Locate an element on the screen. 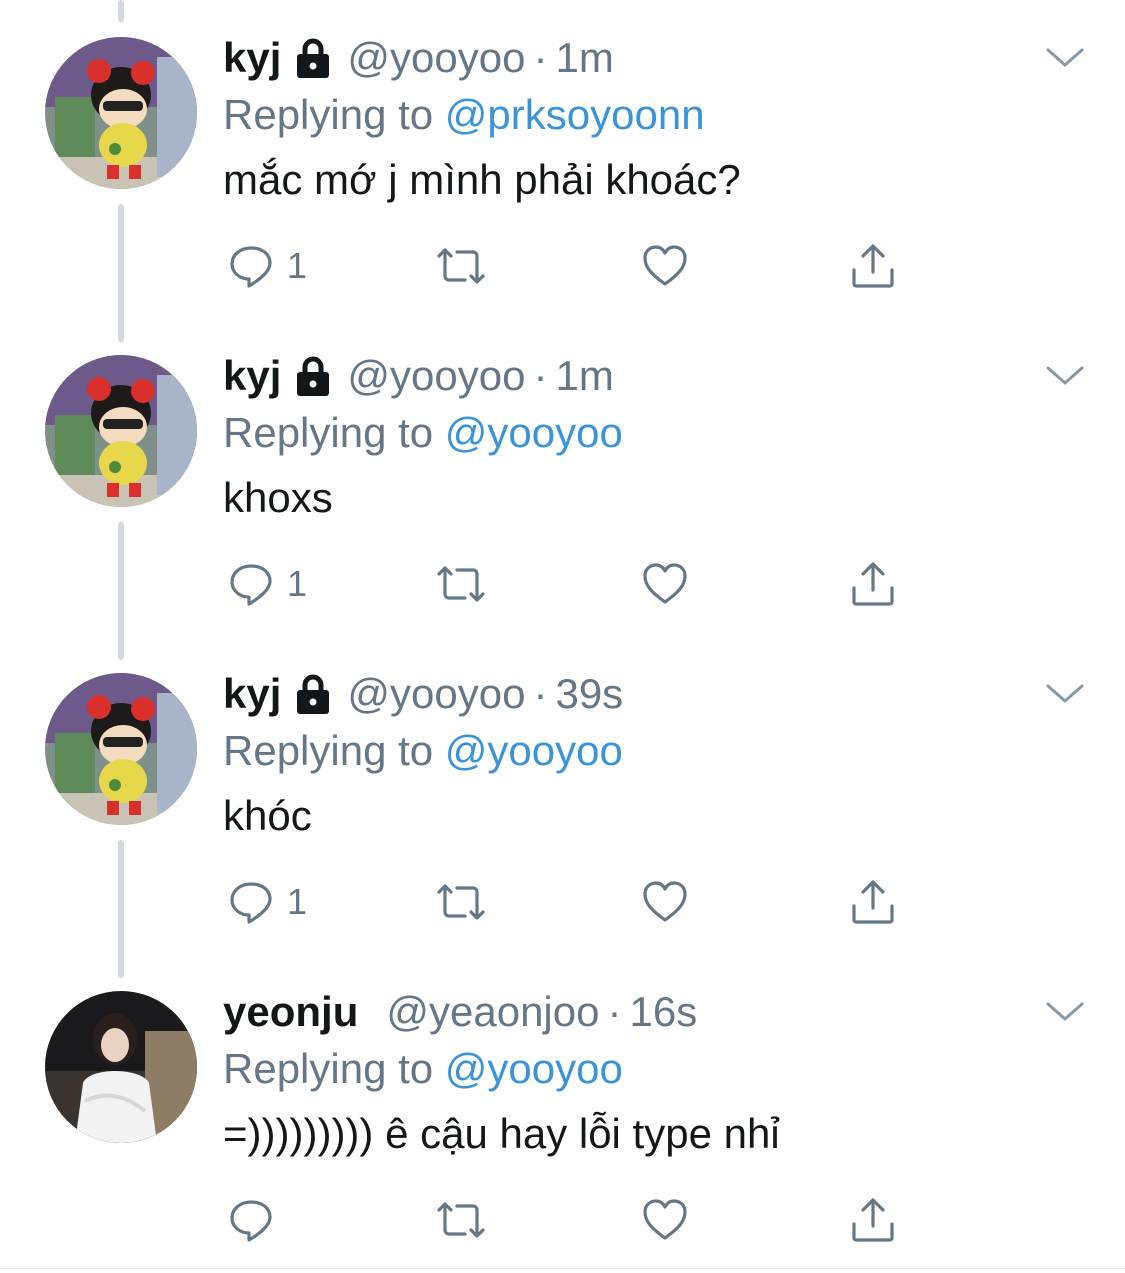 Image resolution: width=1125 pixels, height=1273 pixels. mention-link: @prksoyoonn is located at coordinates (575, 114).